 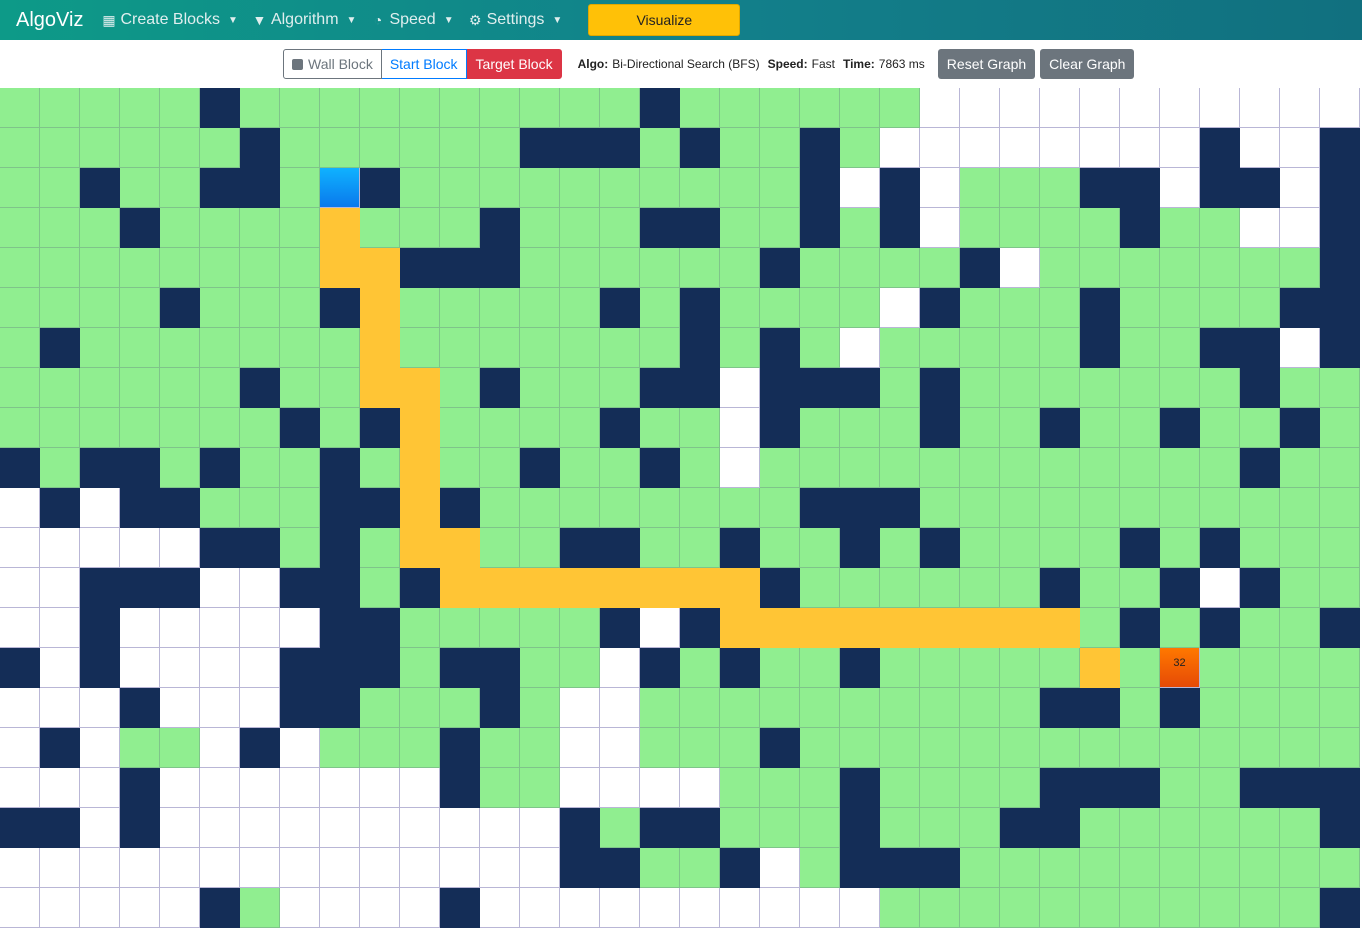 I want to click on wall-block-button: Wall Block, so click(x=332, y=64).